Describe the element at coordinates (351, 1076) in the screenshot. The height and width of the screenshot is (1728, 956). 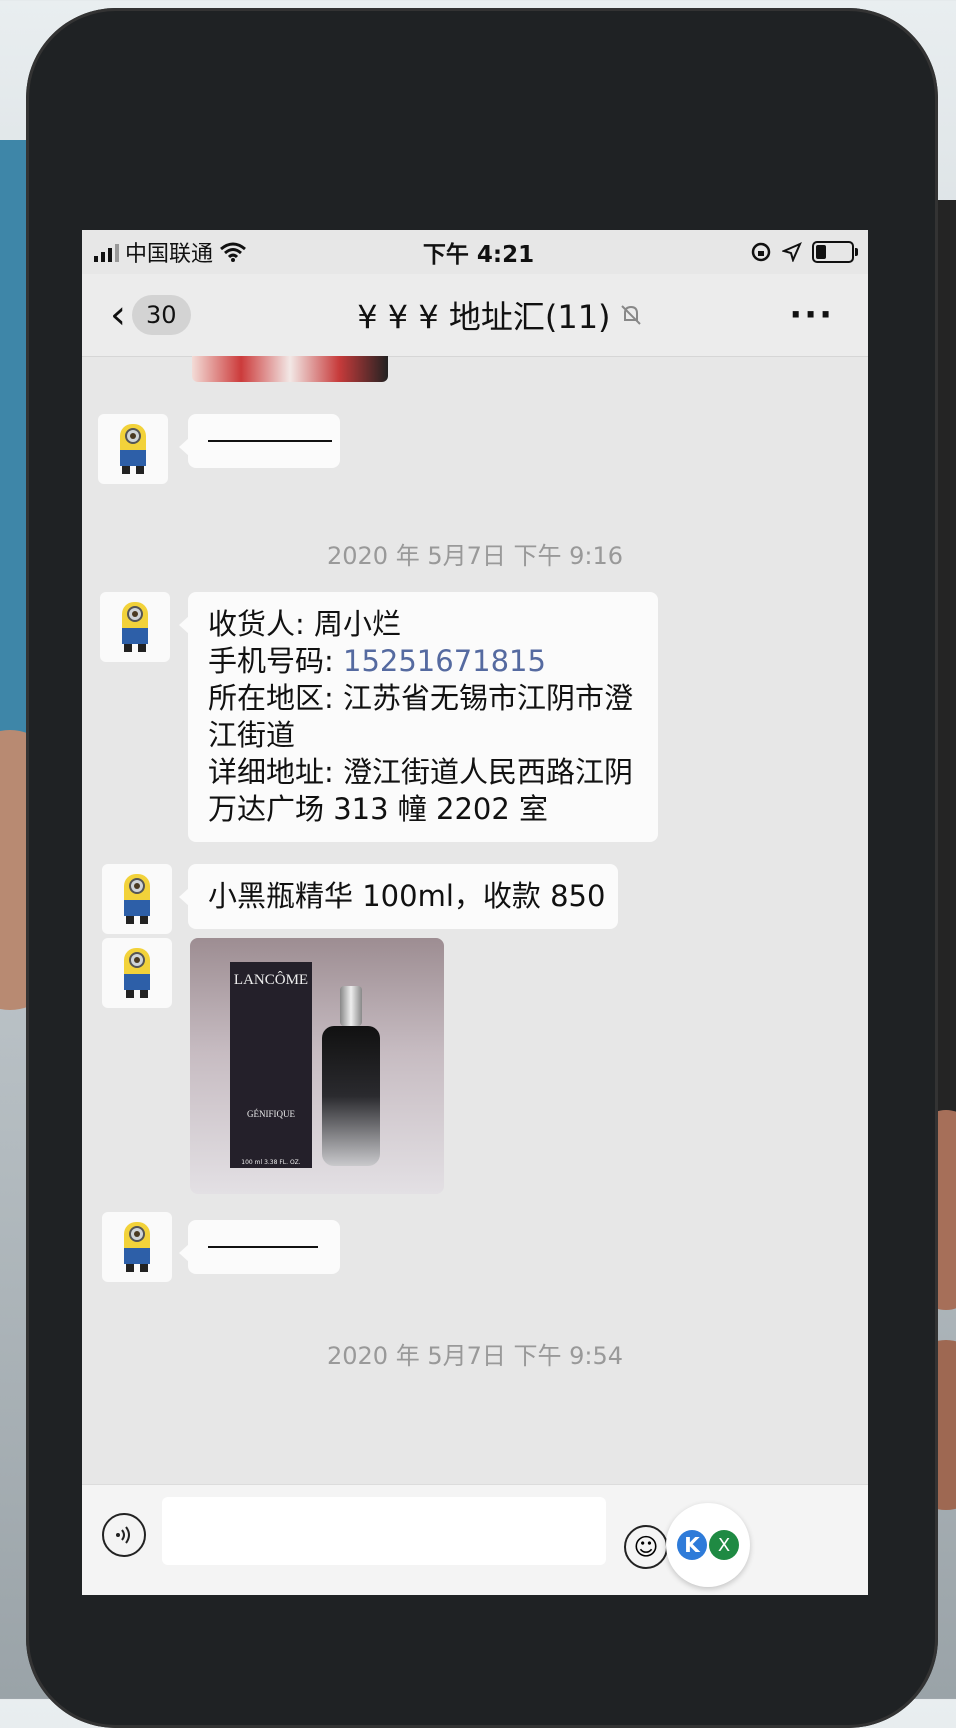
I see `product-bottle` at that location.